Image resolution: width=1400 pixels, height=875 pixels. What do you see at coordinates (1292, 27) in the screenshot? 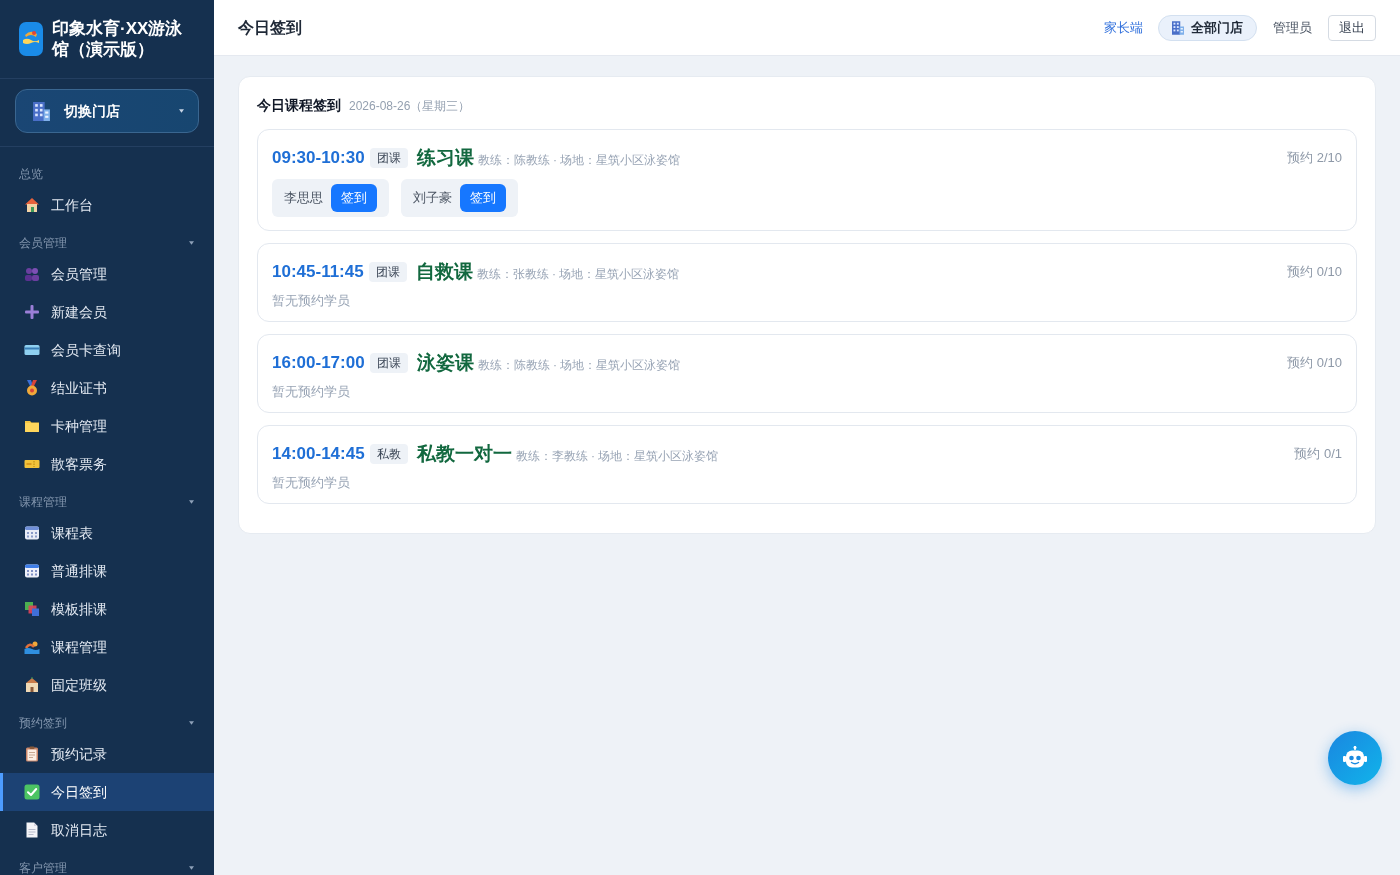
I see `user-name: 管理员` at bounding box center [1292, 27].